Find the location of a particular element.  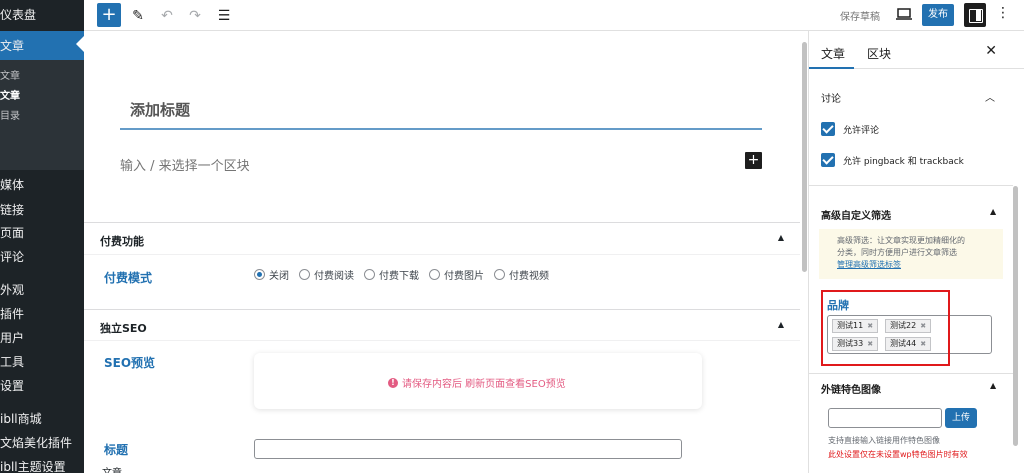

external-image-url-input is located at coordinates (885, 418).